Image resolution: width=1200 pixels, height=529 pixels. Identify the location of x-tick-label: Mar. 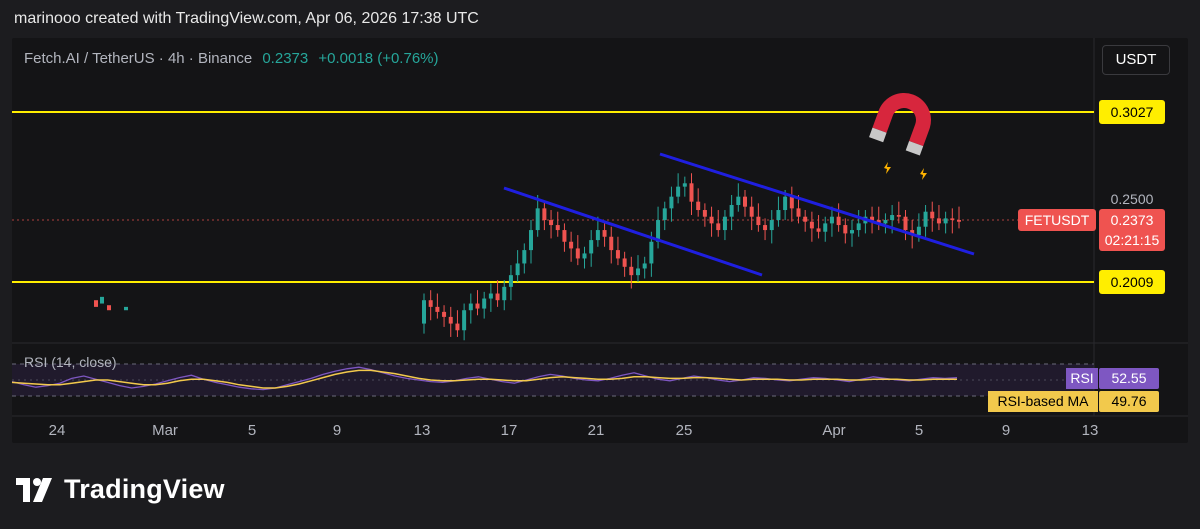
(165, 430).